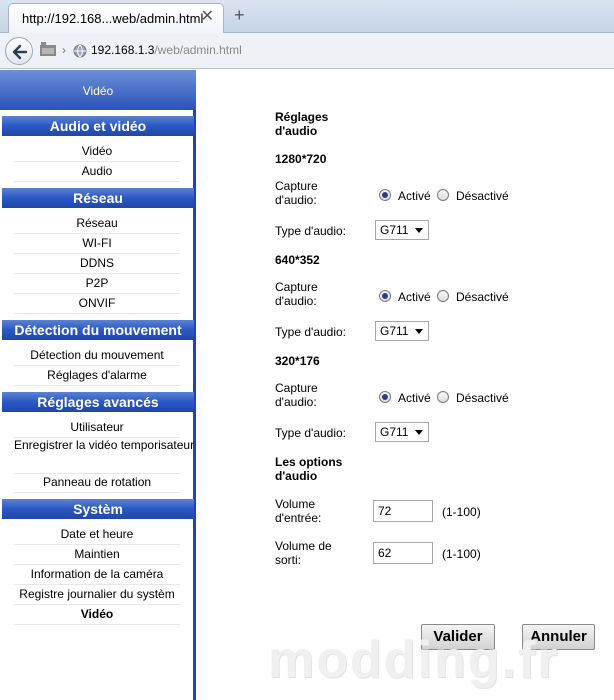  Describe the element at coordinates (298, 511) in the screenshot. I see `input-volume-label: Volume d'entrée:` at that location.